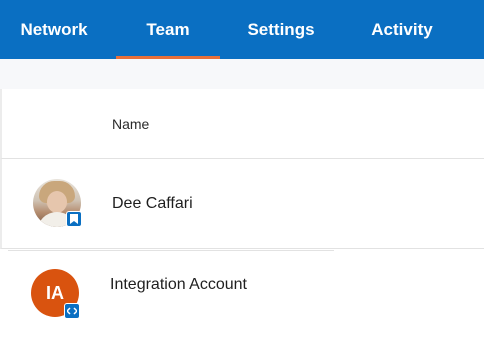 The height and width of the screenshot is (358, 484). I want to click on tab-settings: Settings, so click(281, 29).